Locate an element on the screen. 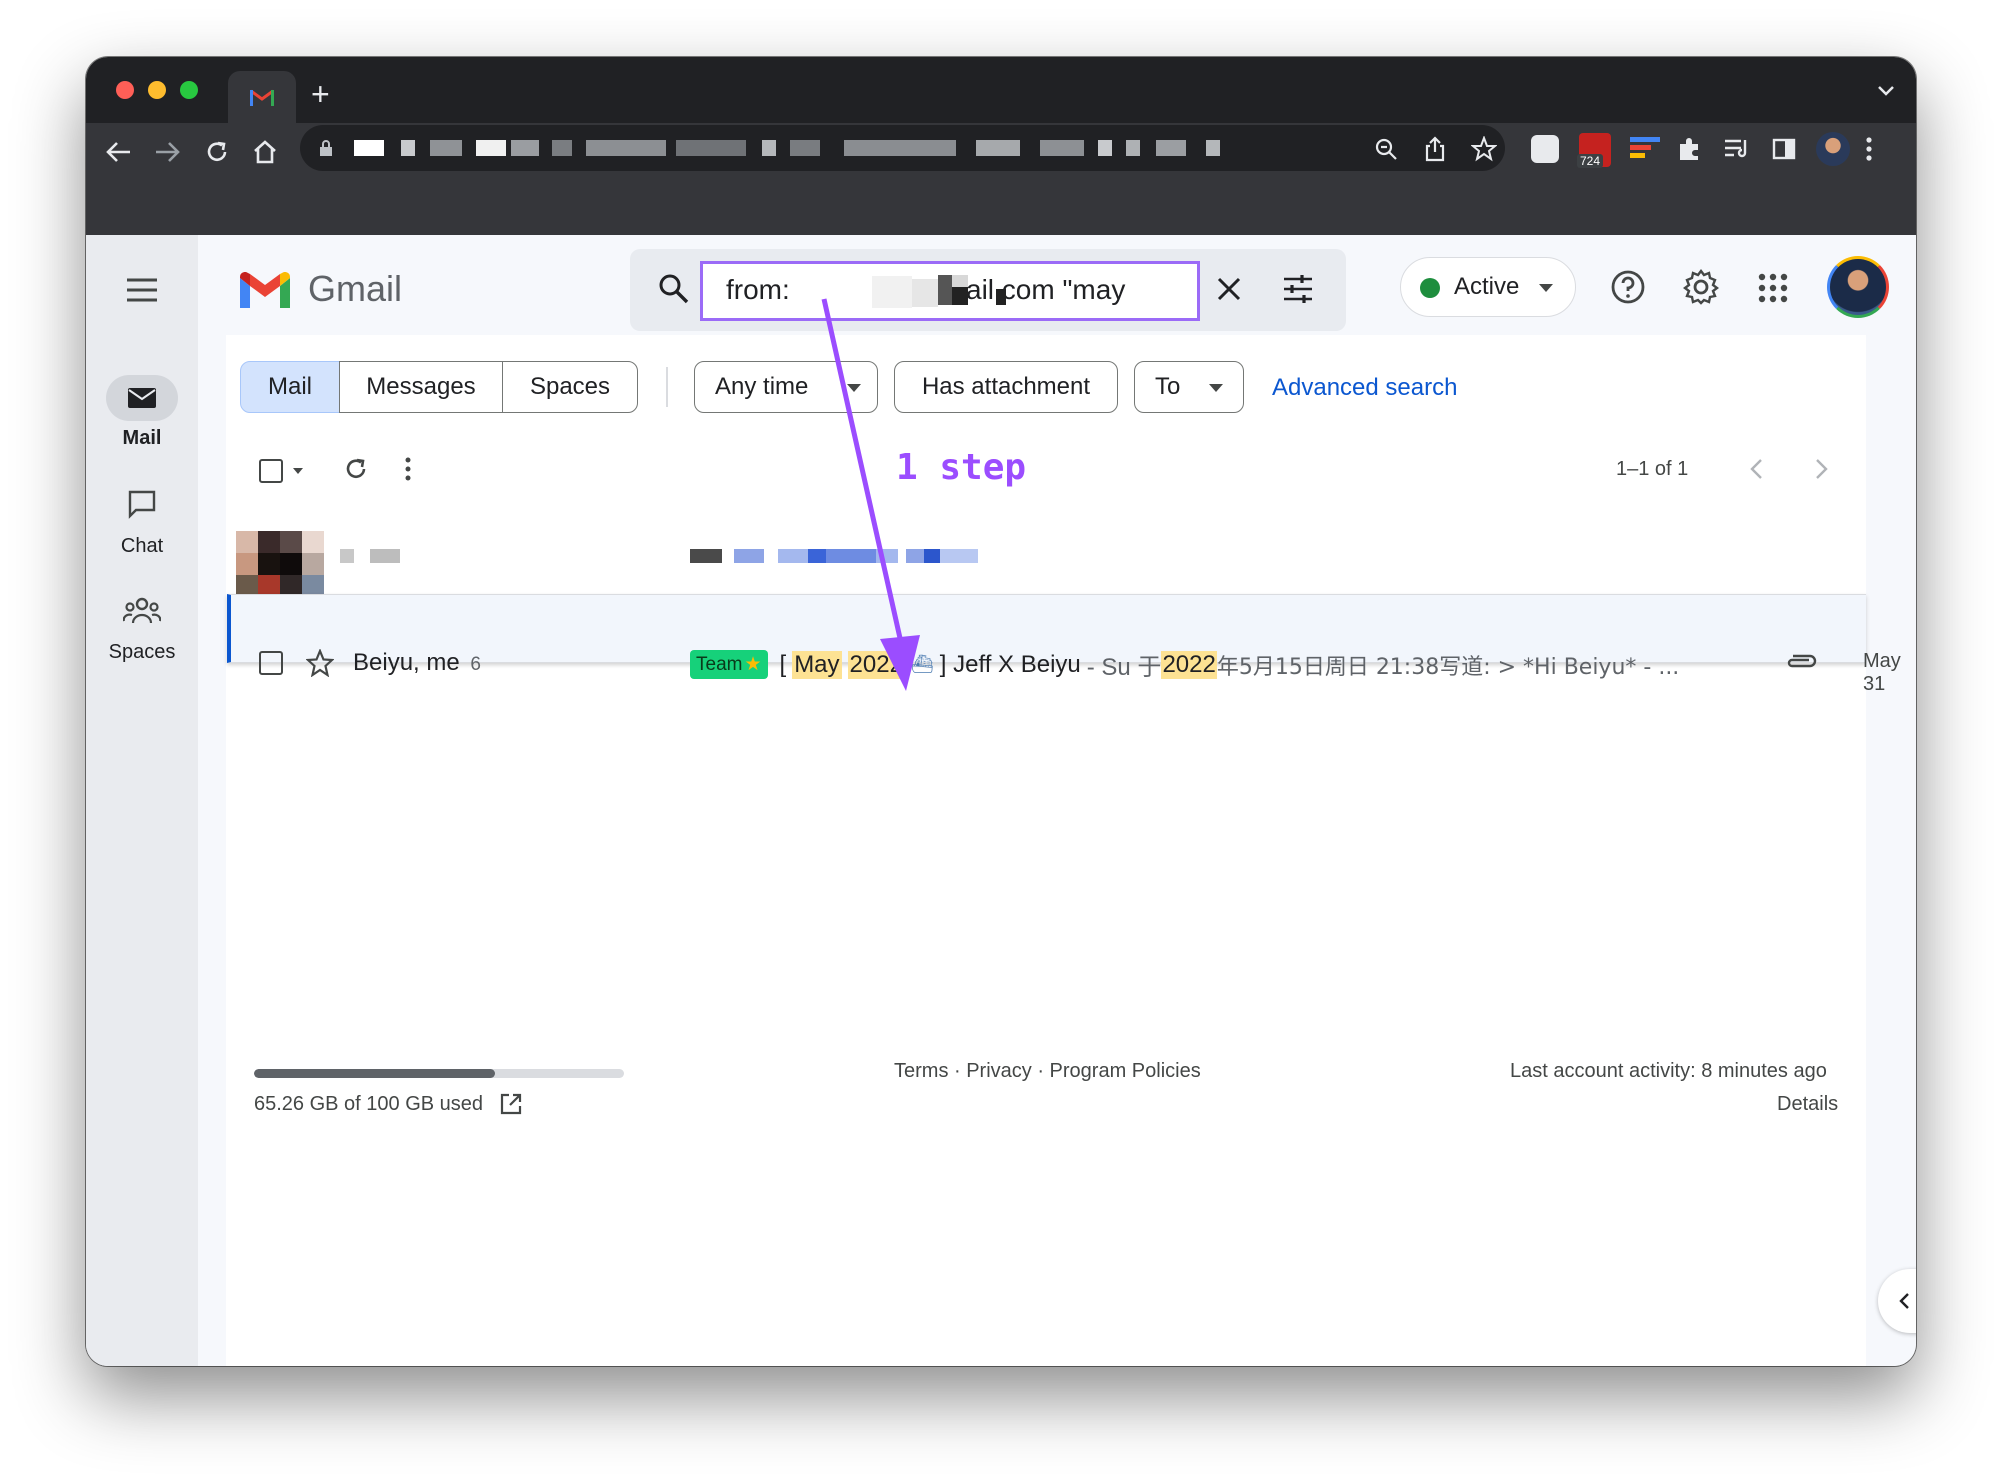 This screenshot has width=2000, height=1480. home-icon is located at coordinates (265, 152).